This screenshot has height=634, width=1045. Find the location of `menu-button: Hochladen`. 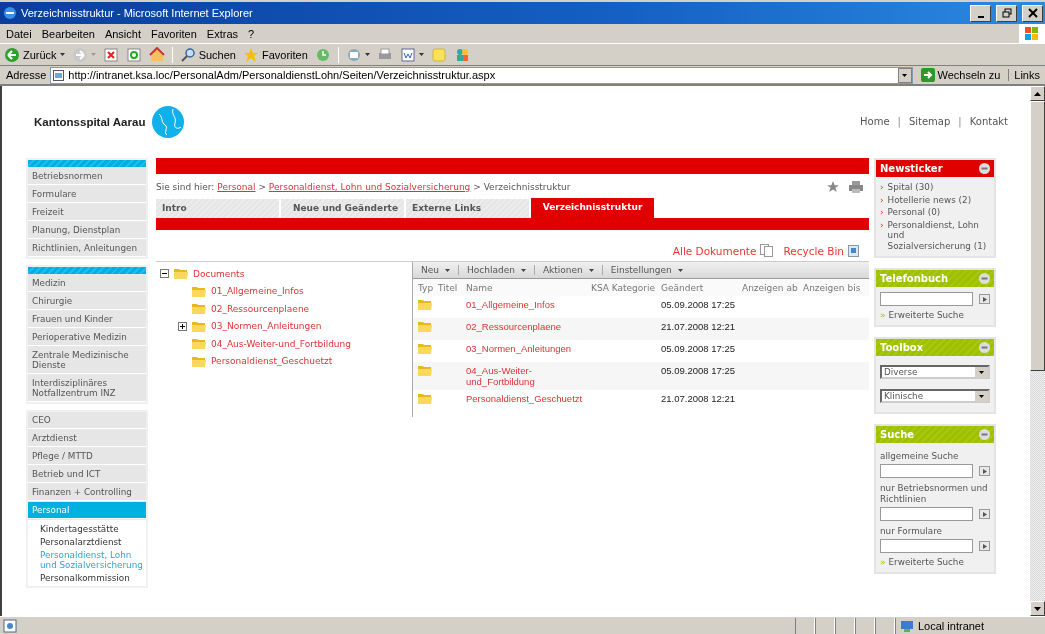

menu-button: Hochladen is located at coordinates (497, 270).